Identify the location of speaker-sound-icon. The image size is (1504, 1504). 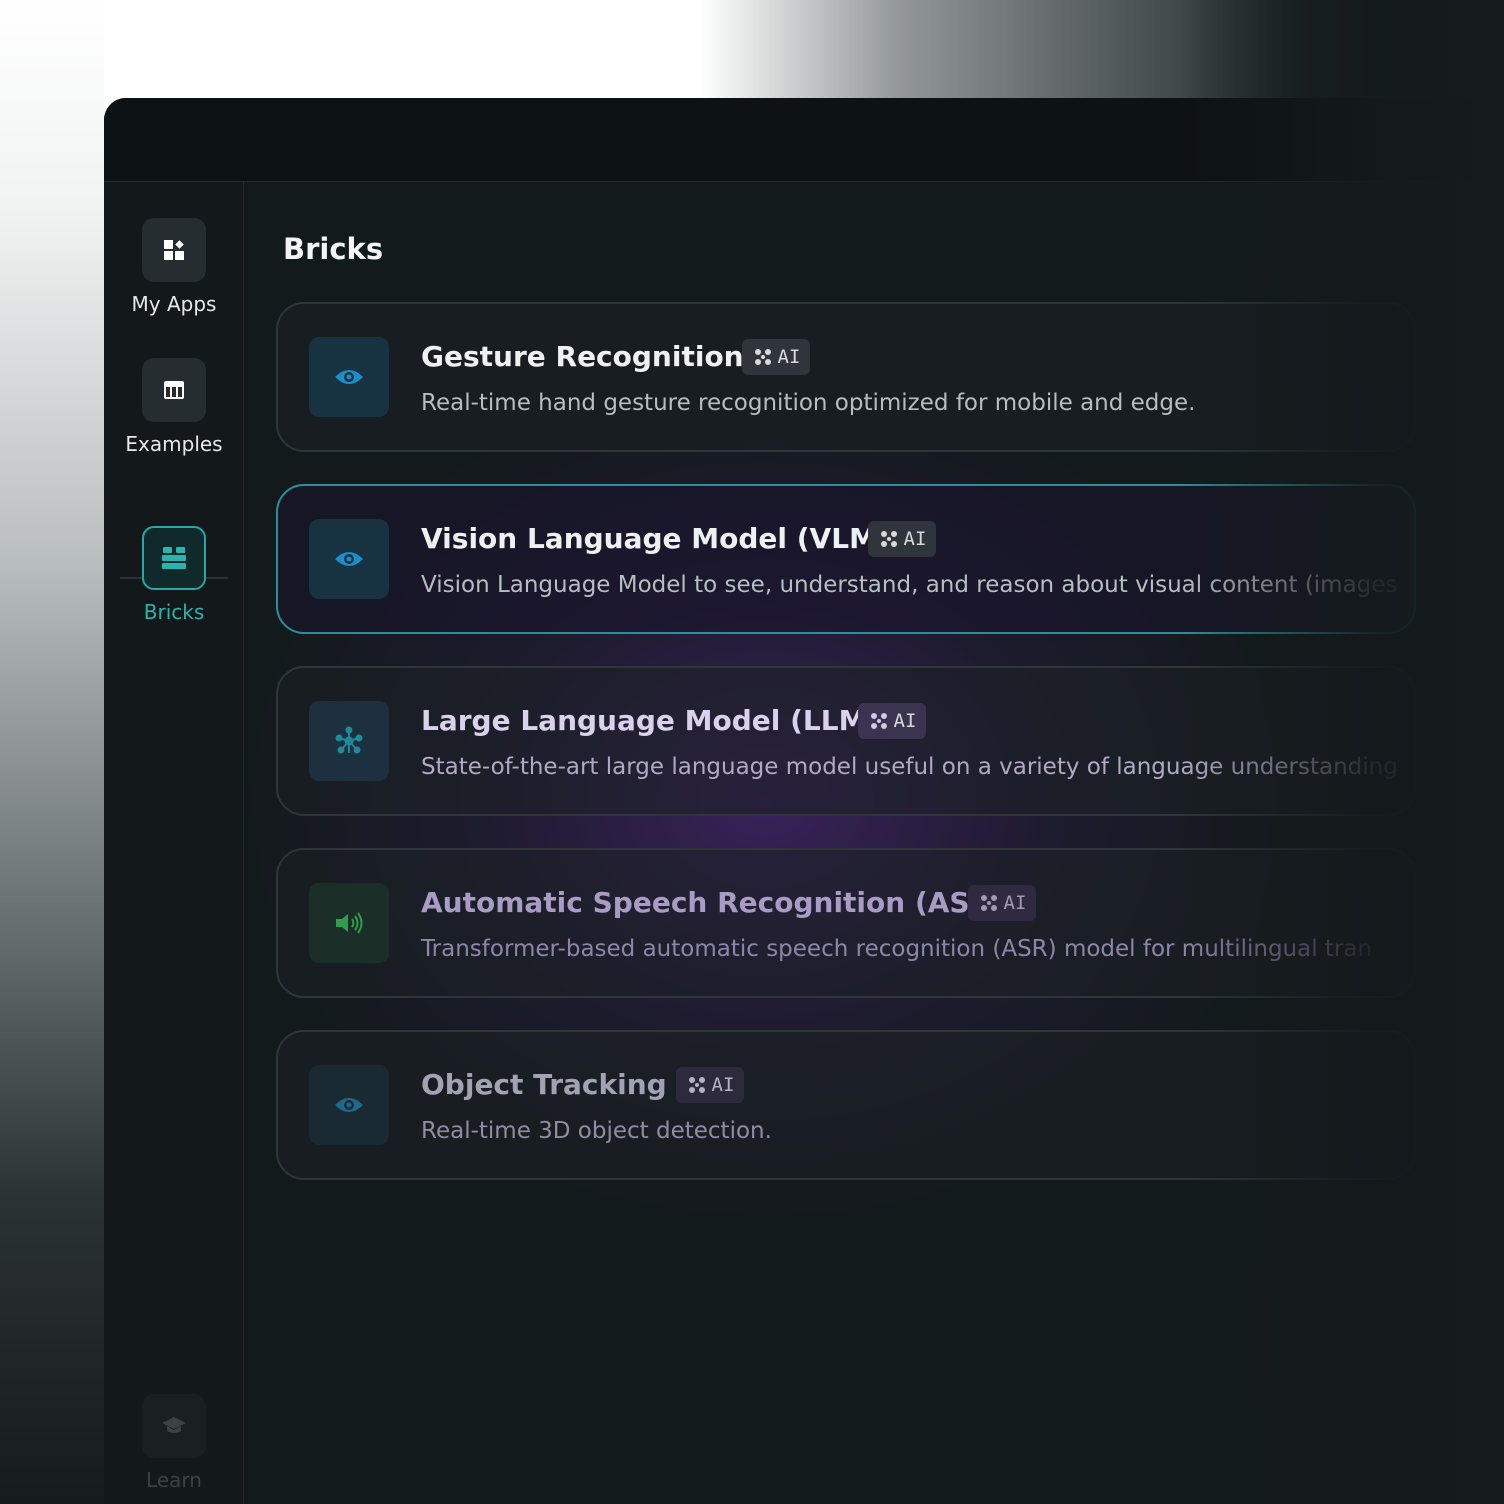
(349, 923).